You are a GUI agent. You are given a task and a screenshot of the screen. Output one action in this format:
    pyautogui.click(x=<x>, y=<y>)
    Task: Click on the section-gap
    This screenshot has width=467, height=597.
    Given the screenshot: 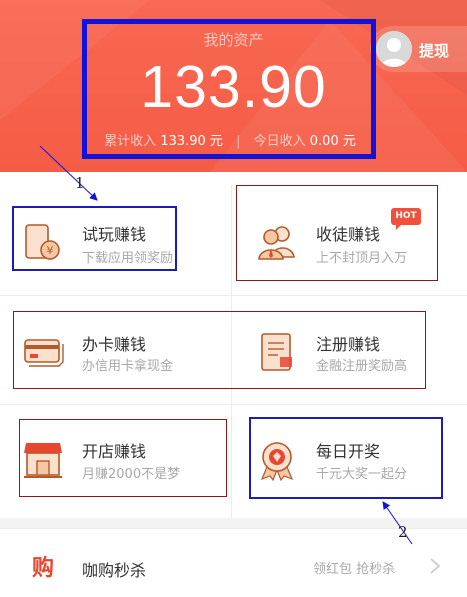 What is the action you would take?
    pyautogui.click(x=233, y=523)
    